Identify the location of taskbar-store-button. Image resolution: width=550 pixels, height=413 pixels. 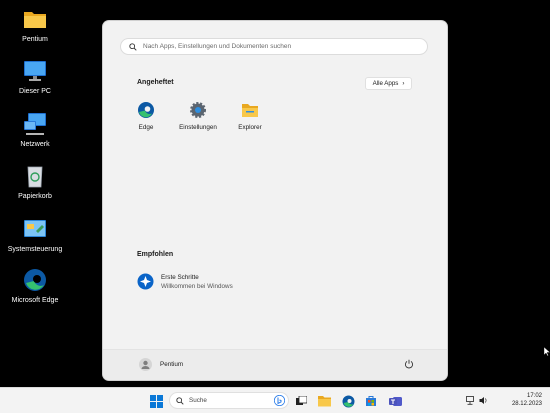
(371, 401).